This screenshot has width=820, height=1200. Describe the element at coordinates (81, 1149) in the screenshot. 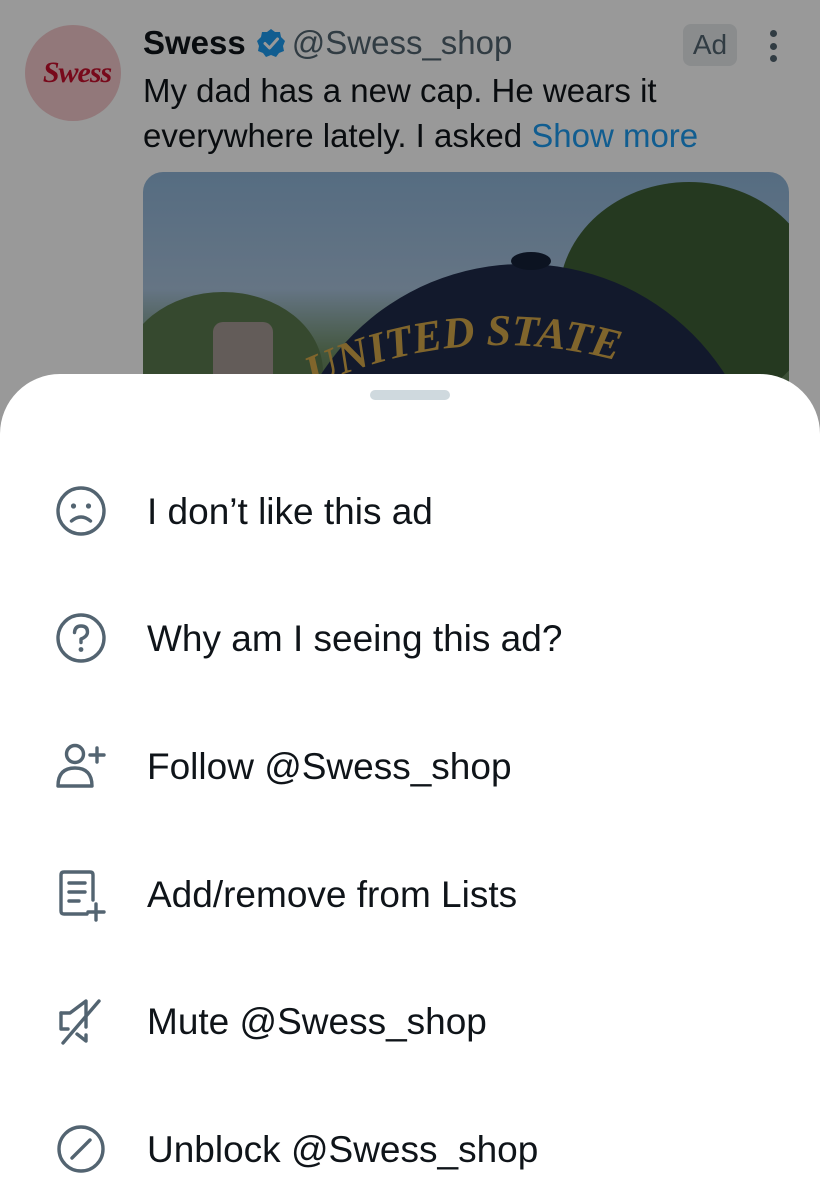

I see `unblock-icon` at that location.